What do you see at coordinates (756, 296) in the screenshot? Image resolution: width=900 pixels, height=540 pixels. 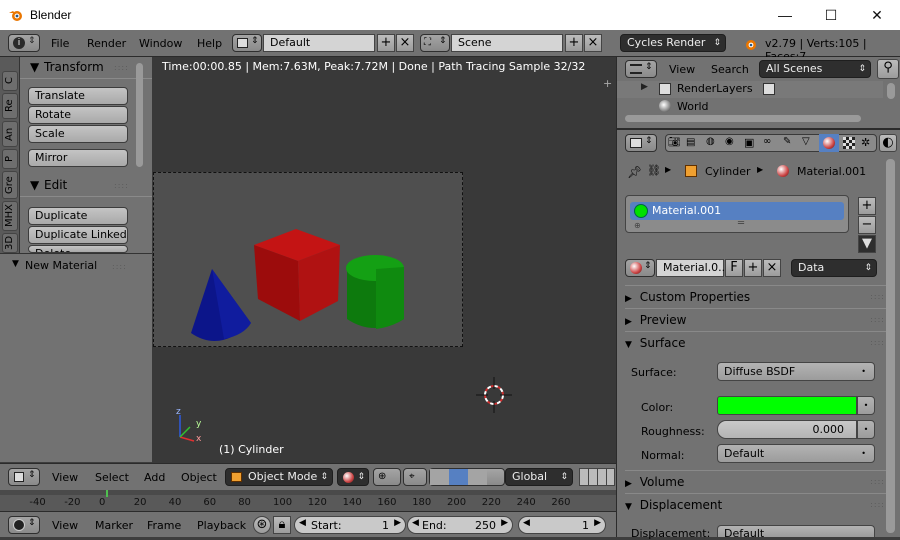 I see `custom-properties-panel-header: ▶ Custom Properties ::::` at bounding box center [756, 296].